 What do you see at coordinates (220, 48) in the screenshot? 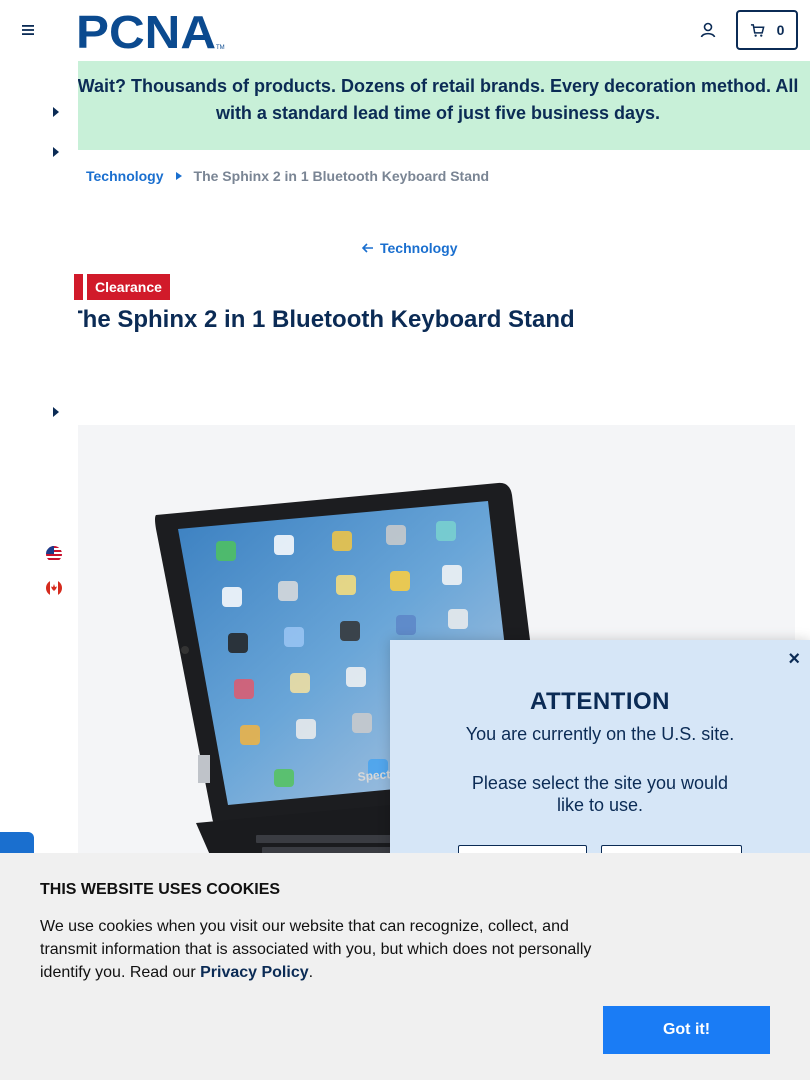
I see `svg-text: TM` at bounding box center [220, 48].